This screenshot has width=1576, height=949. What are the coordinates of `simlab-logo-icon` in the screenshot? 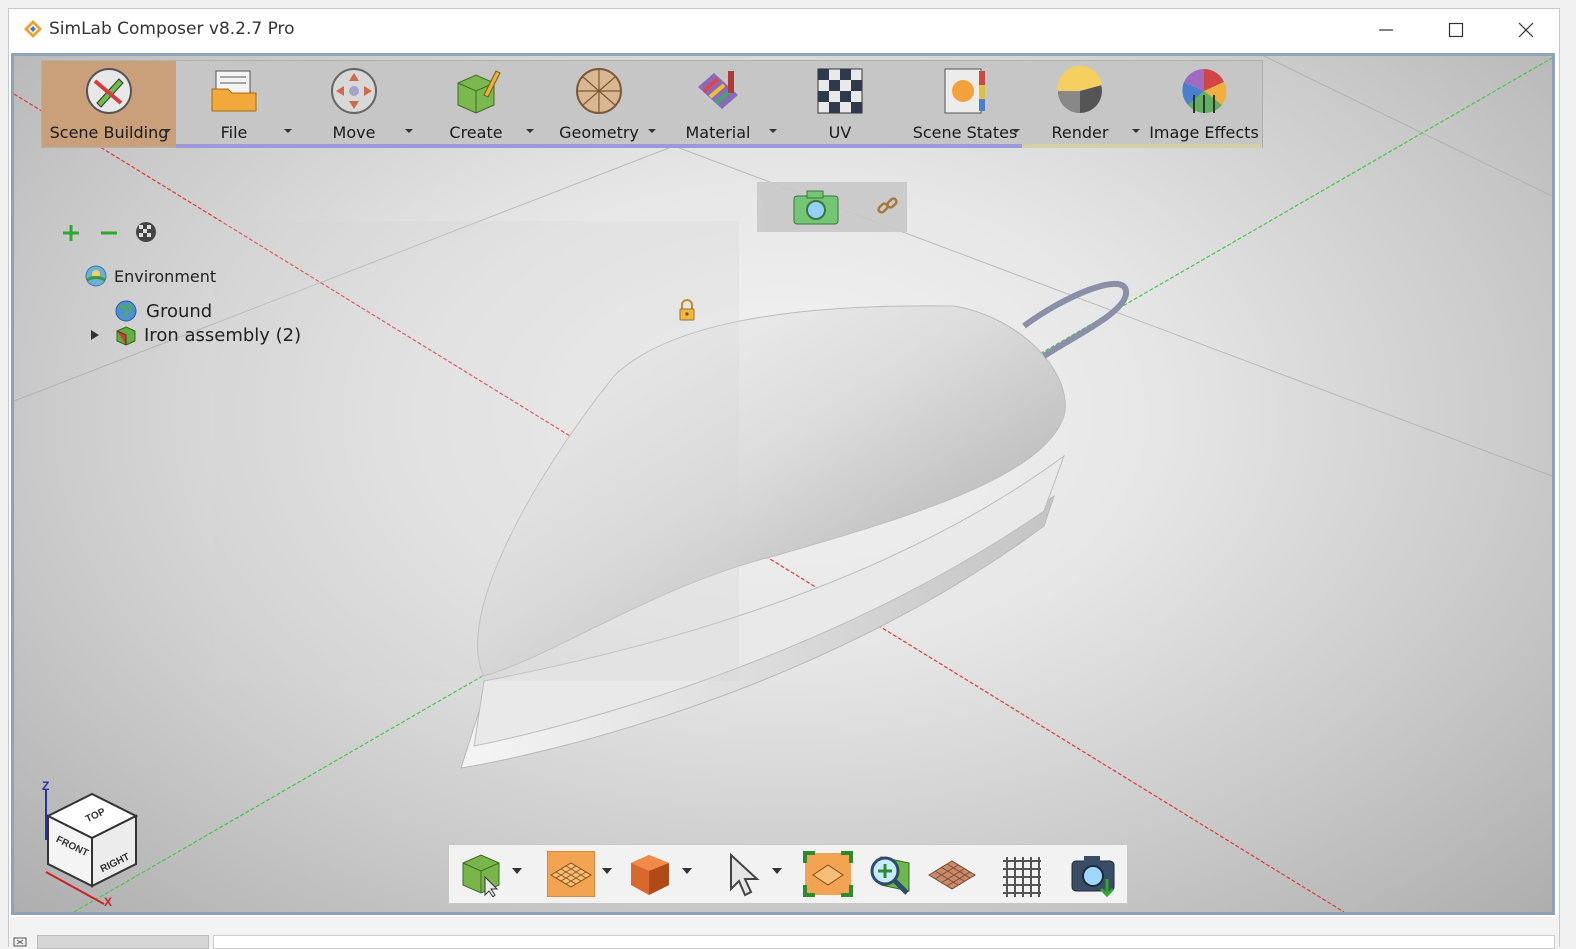 It's located at (33, 29).